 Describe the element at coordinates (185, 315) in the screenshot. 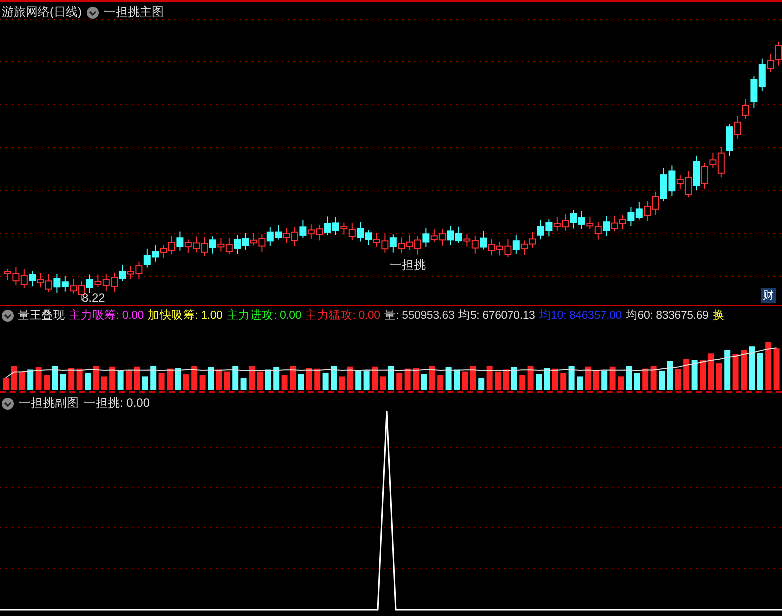

I see `indicator-reading: 加快吸筹: 1.00` at that location.